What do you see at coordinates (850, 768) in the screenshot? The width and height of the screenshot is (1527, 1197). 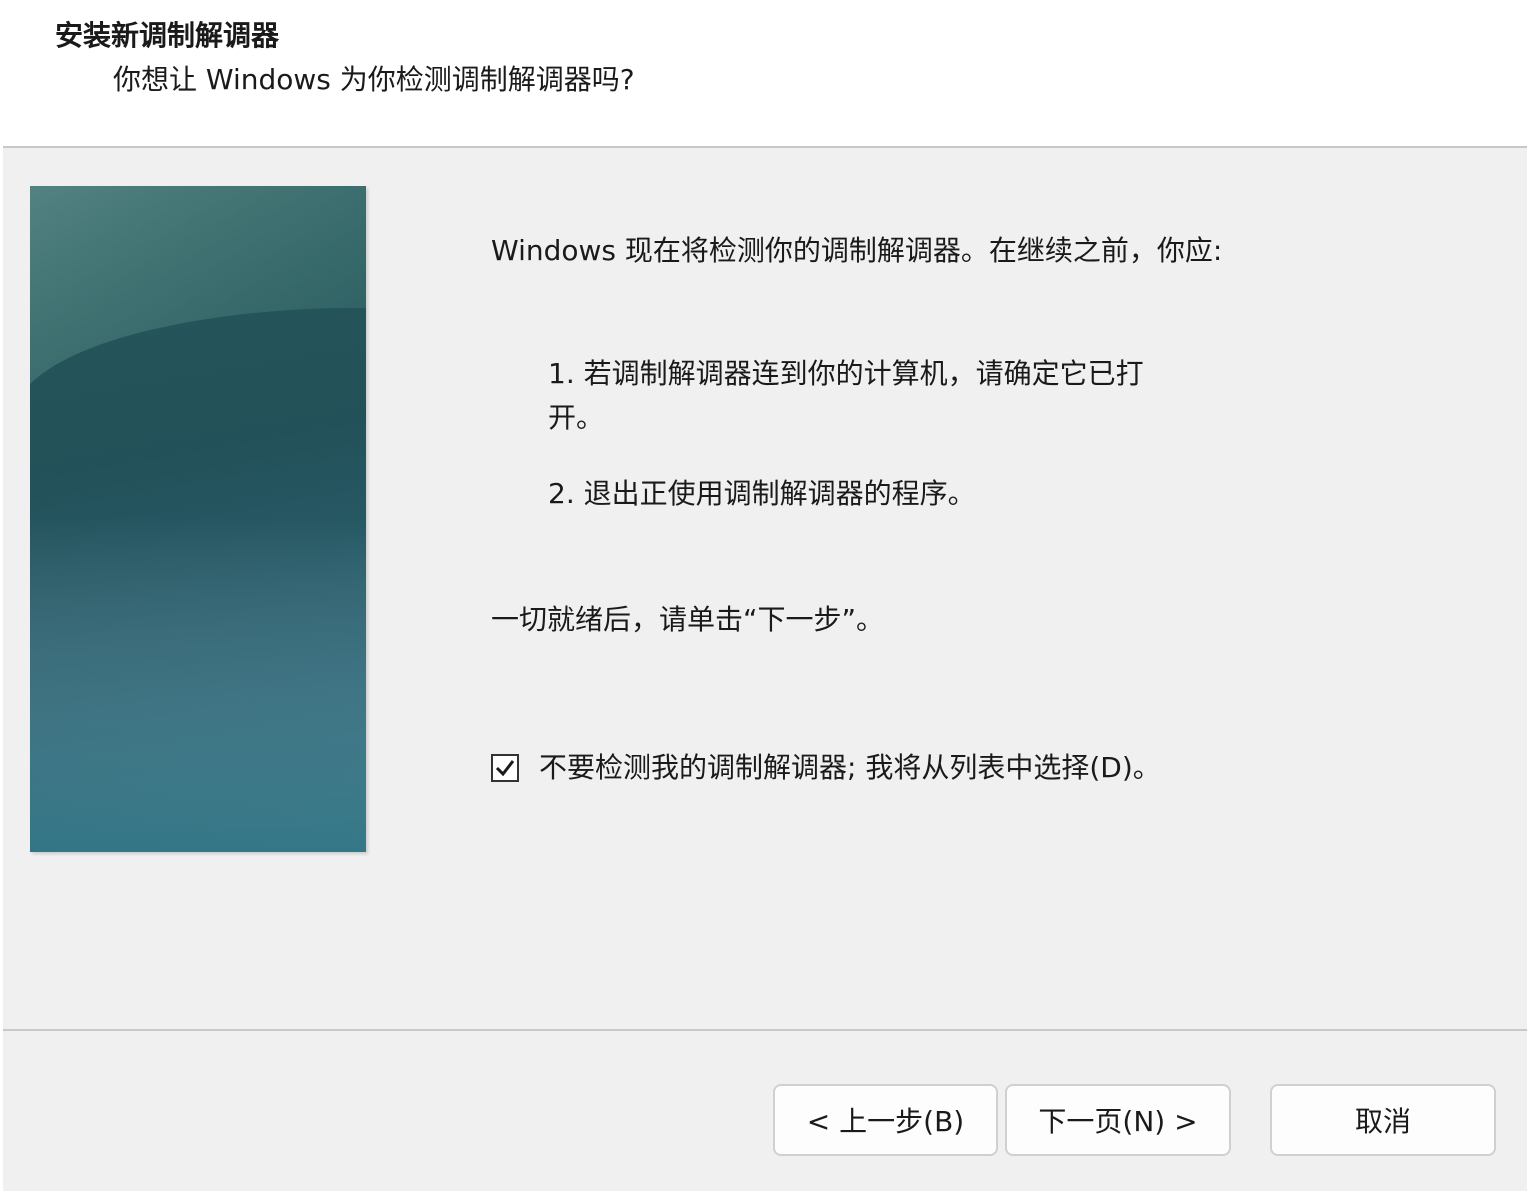 I see `skip-detection-label: 不要检测我的调制解调器; 我将从列表中选择(D)。` at bounding box center [850, 768].